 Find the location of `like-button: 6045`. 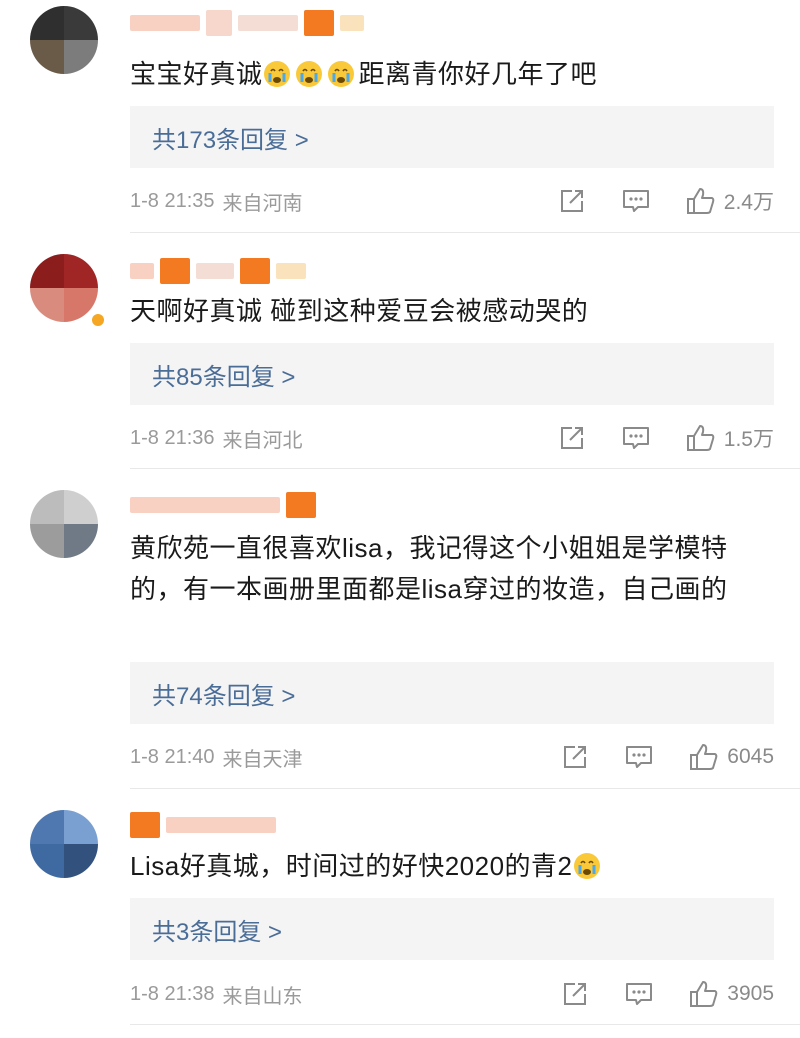

like-button: 6045 is located at coordinates (731, 757).